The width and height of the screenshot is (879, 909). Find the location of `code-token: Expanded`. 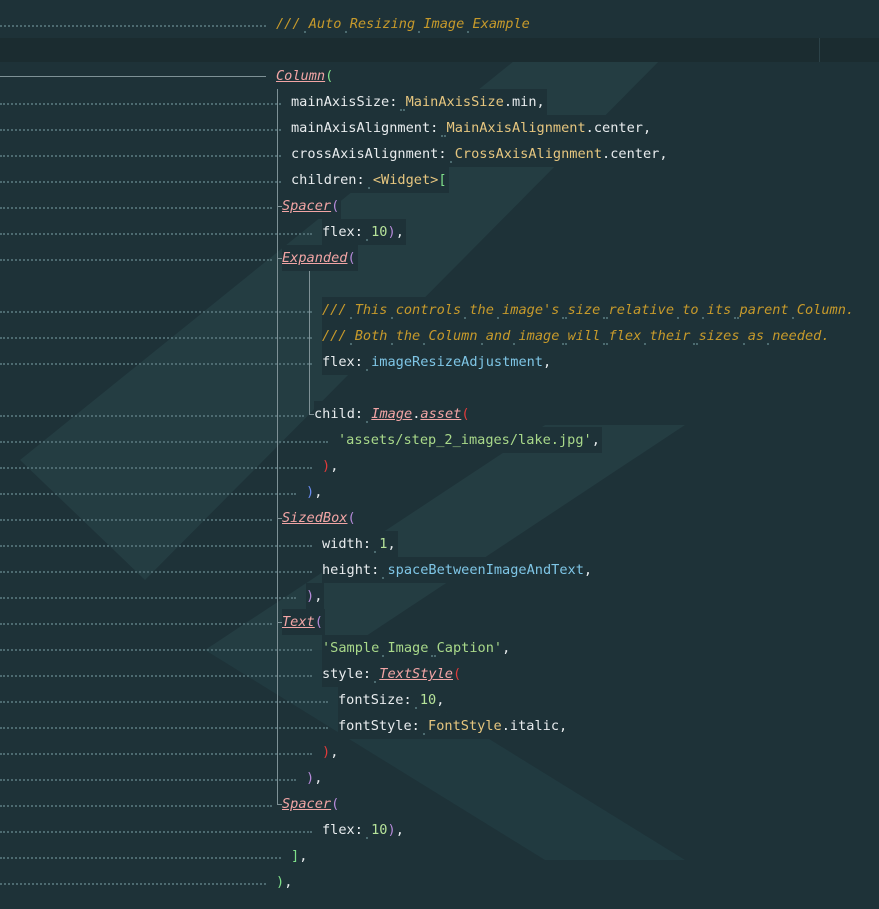

code-token: Expanded is located at coordinates (315, 258).